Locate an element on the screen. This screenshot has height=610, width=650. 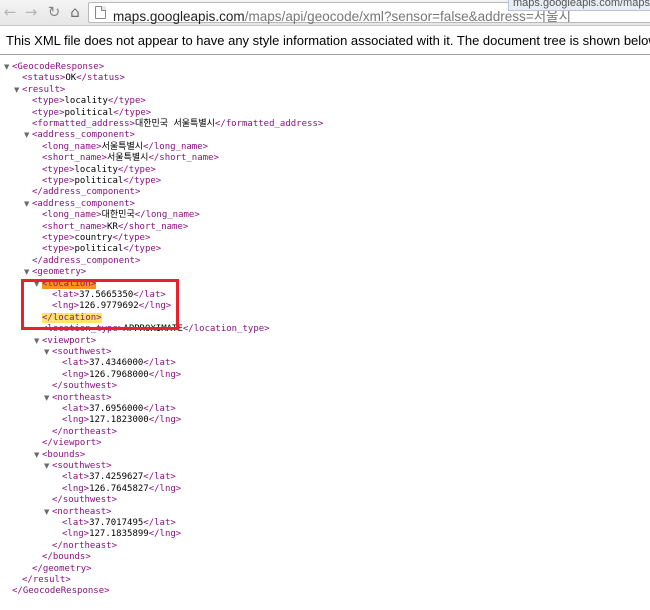
xml-line: </result> is located at coordinates (46, 580).